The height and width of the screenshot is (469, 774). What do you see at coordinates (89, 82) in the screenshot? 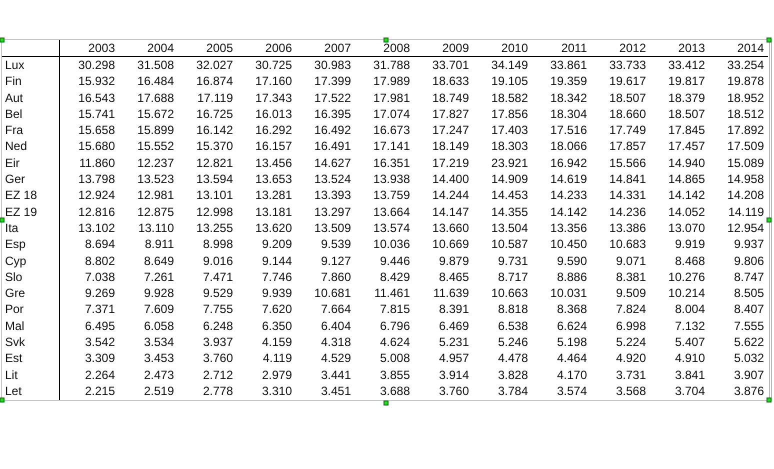
I see `table-cell: 15.932` at bounding box center [89, 82].